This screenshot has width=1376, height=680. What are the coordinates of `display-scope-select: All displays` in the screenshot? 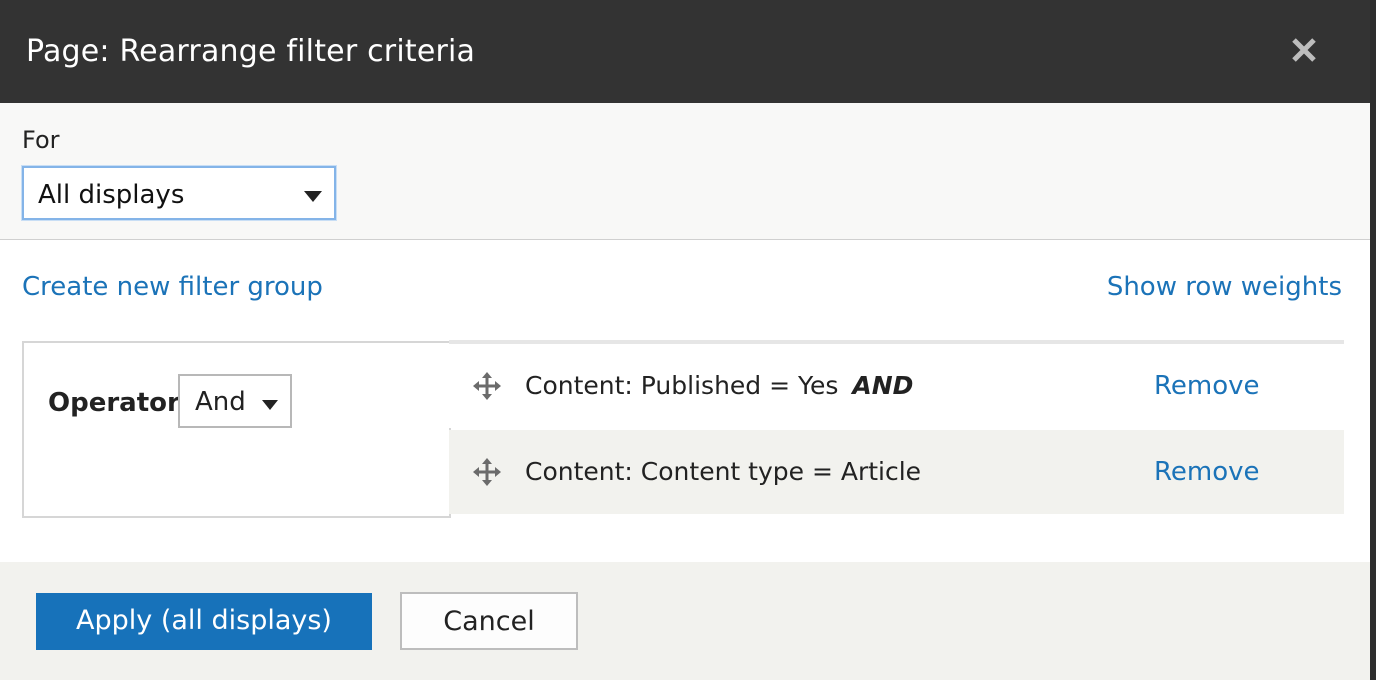 It's located at (179, 193).